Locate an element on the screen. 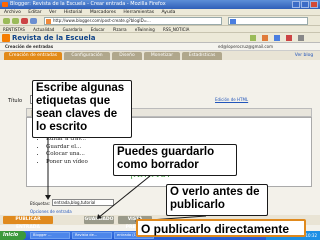  user-email: ed@loperocruz@gmail.com is located at coordinates (245, 46).